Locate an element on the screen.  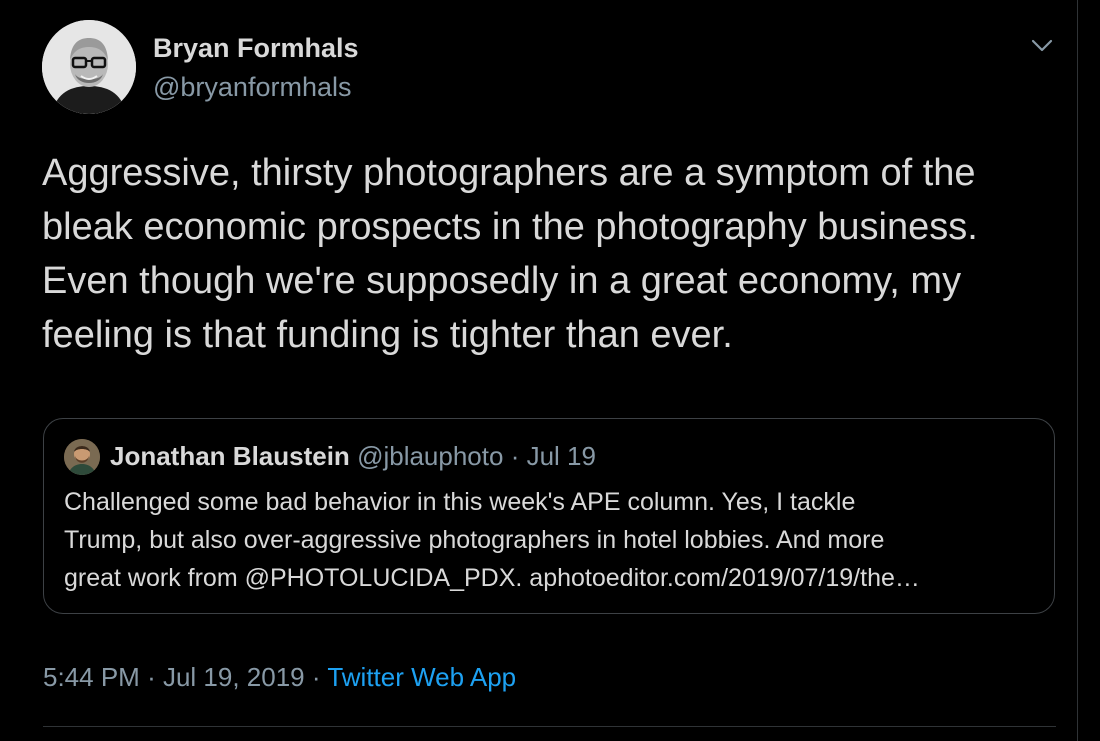
quoted-author-avatar is located at coordinates (82, 457).